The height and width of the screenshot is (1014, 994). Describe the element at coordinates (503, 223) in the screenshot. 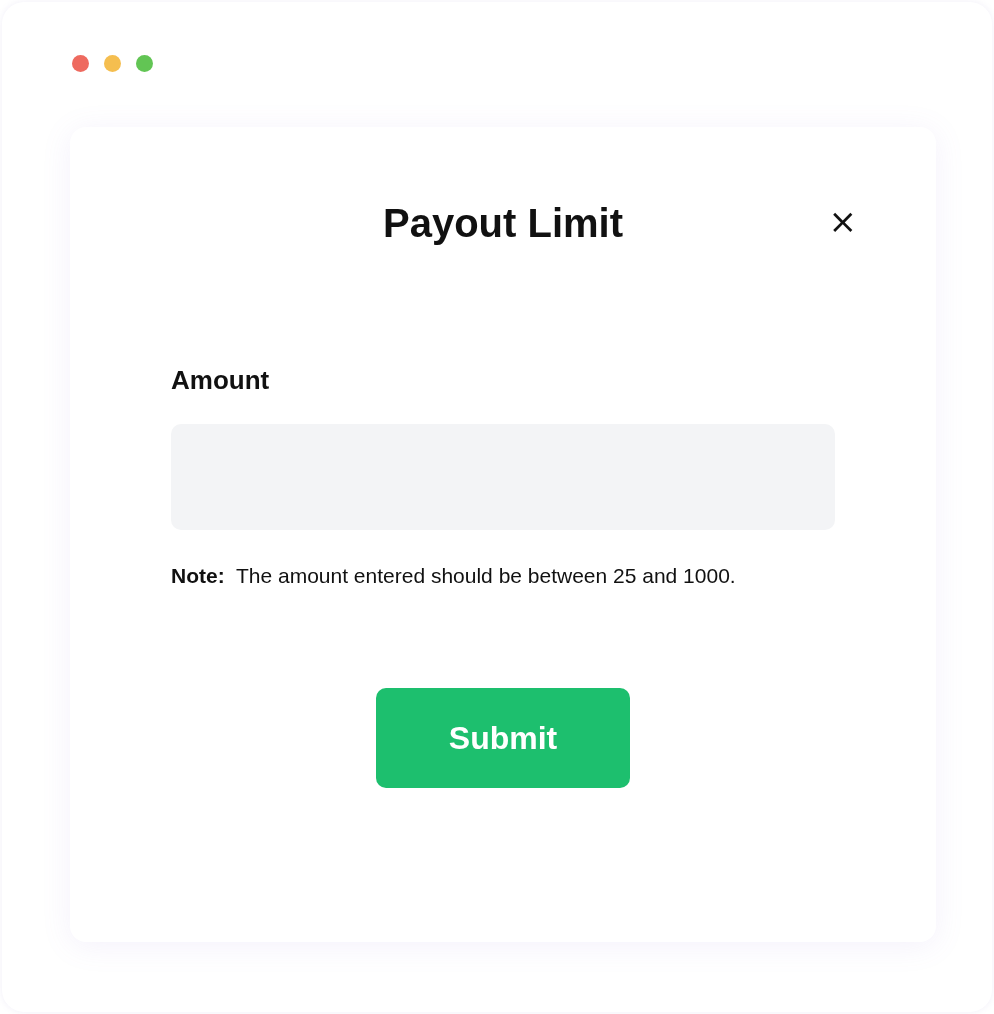

I see `dialog-title: Payout Limit` at that location.